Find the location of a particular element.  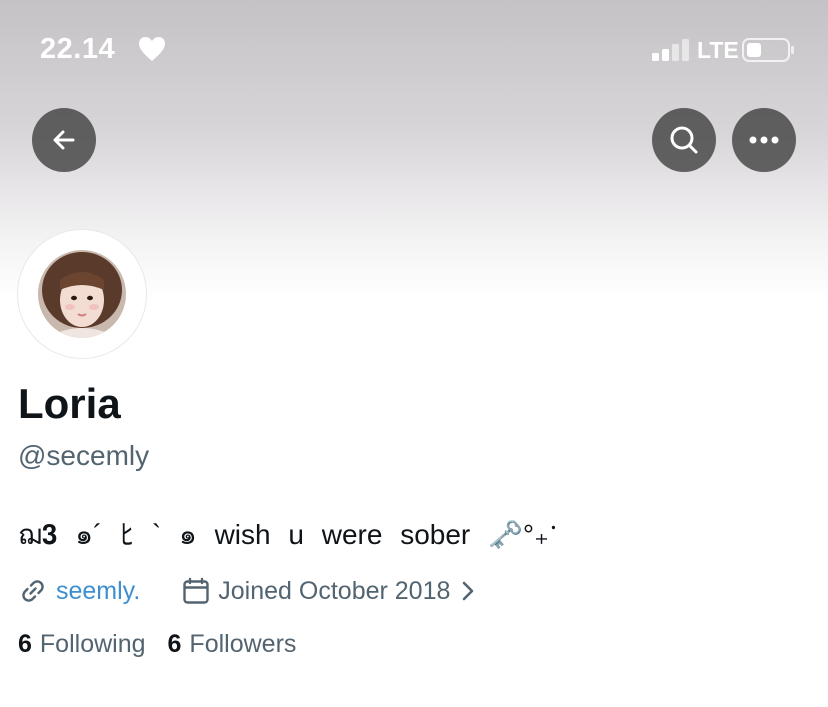

heart-icon is located at coordinates (152, 51).